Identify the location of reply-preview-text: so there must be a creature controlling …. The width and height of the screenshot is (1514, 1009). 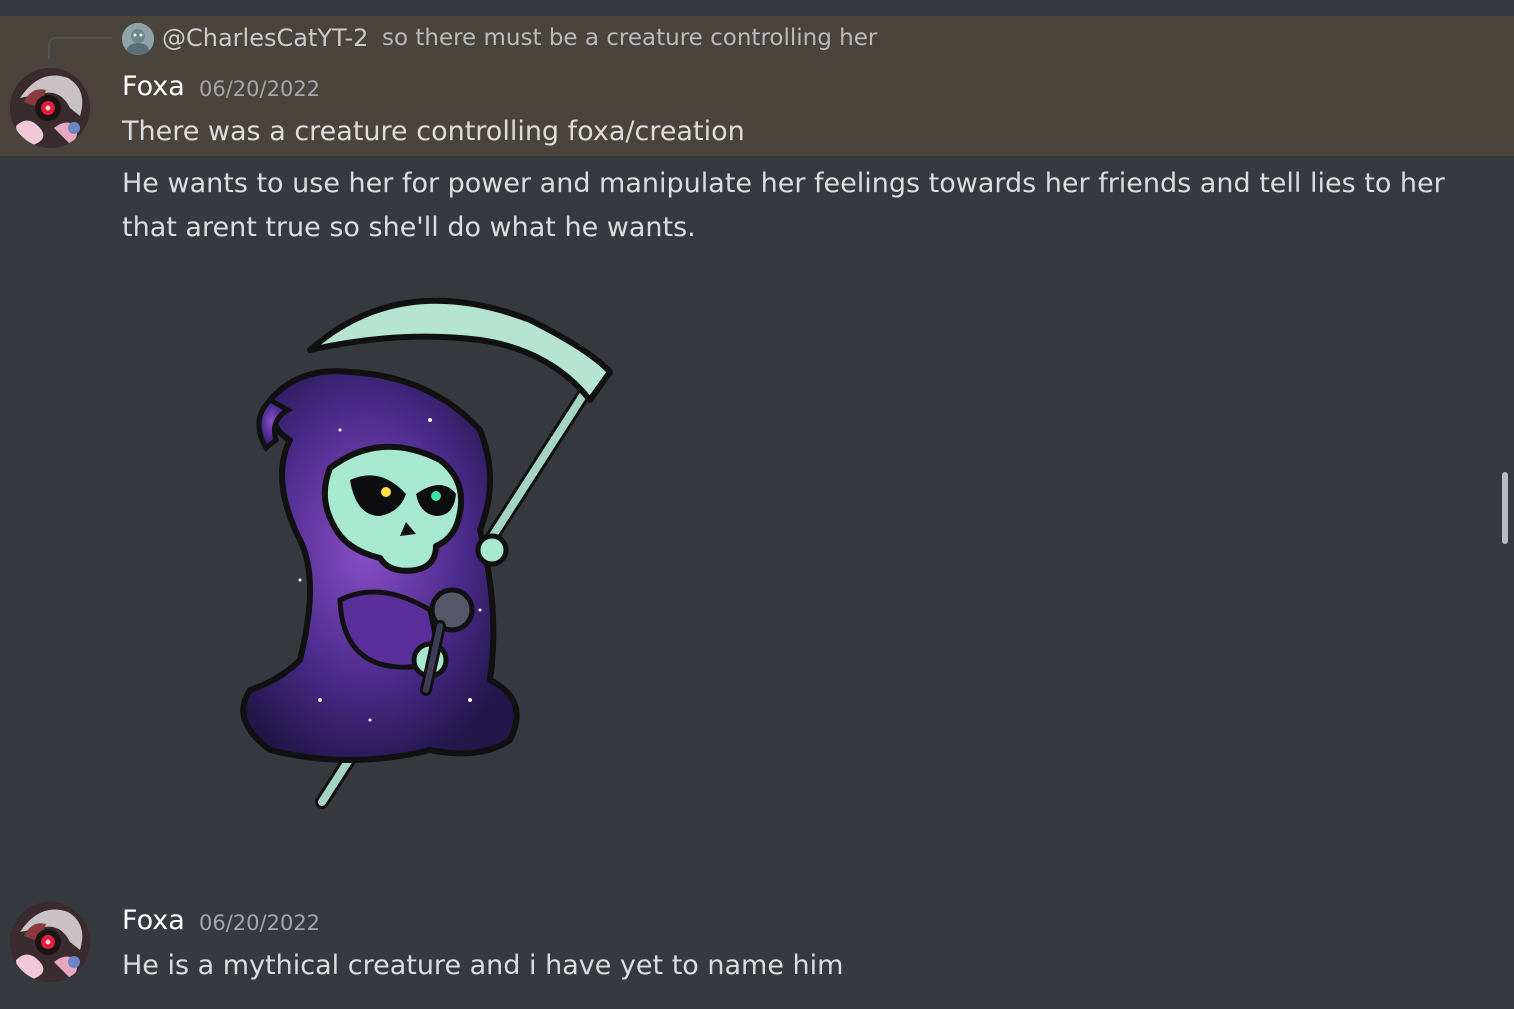
(629, 38).